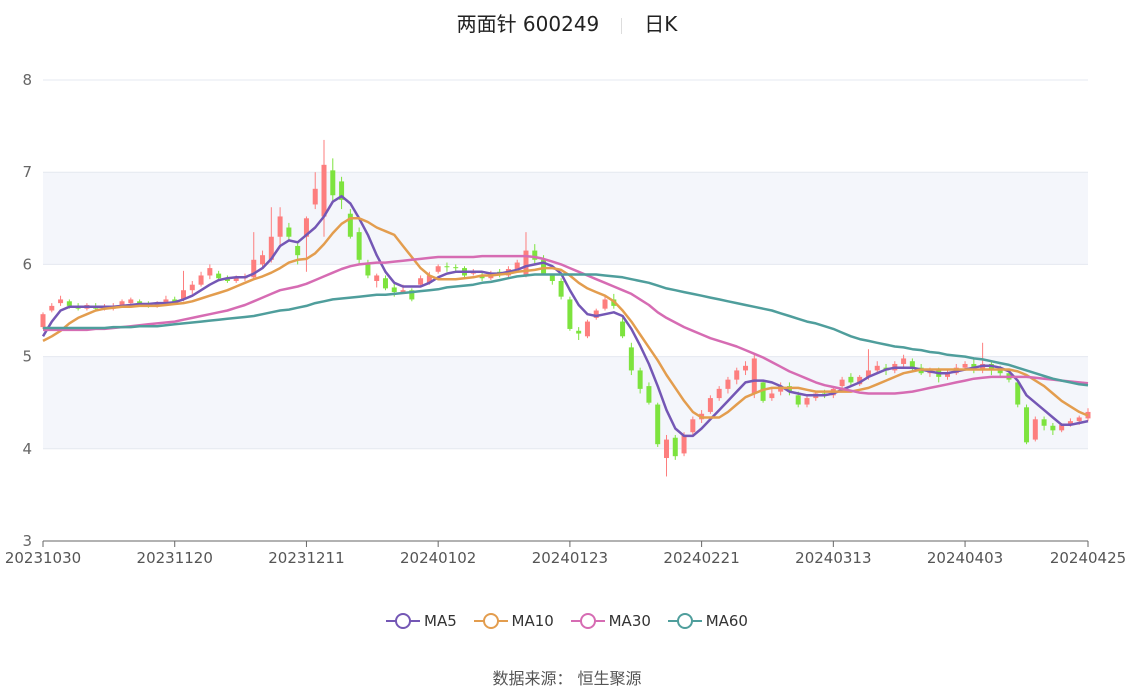 Image resolution: width=1134 pixels, height=689 pixels. I want to click on x-tick-label: 20231030, so click(43, 558).